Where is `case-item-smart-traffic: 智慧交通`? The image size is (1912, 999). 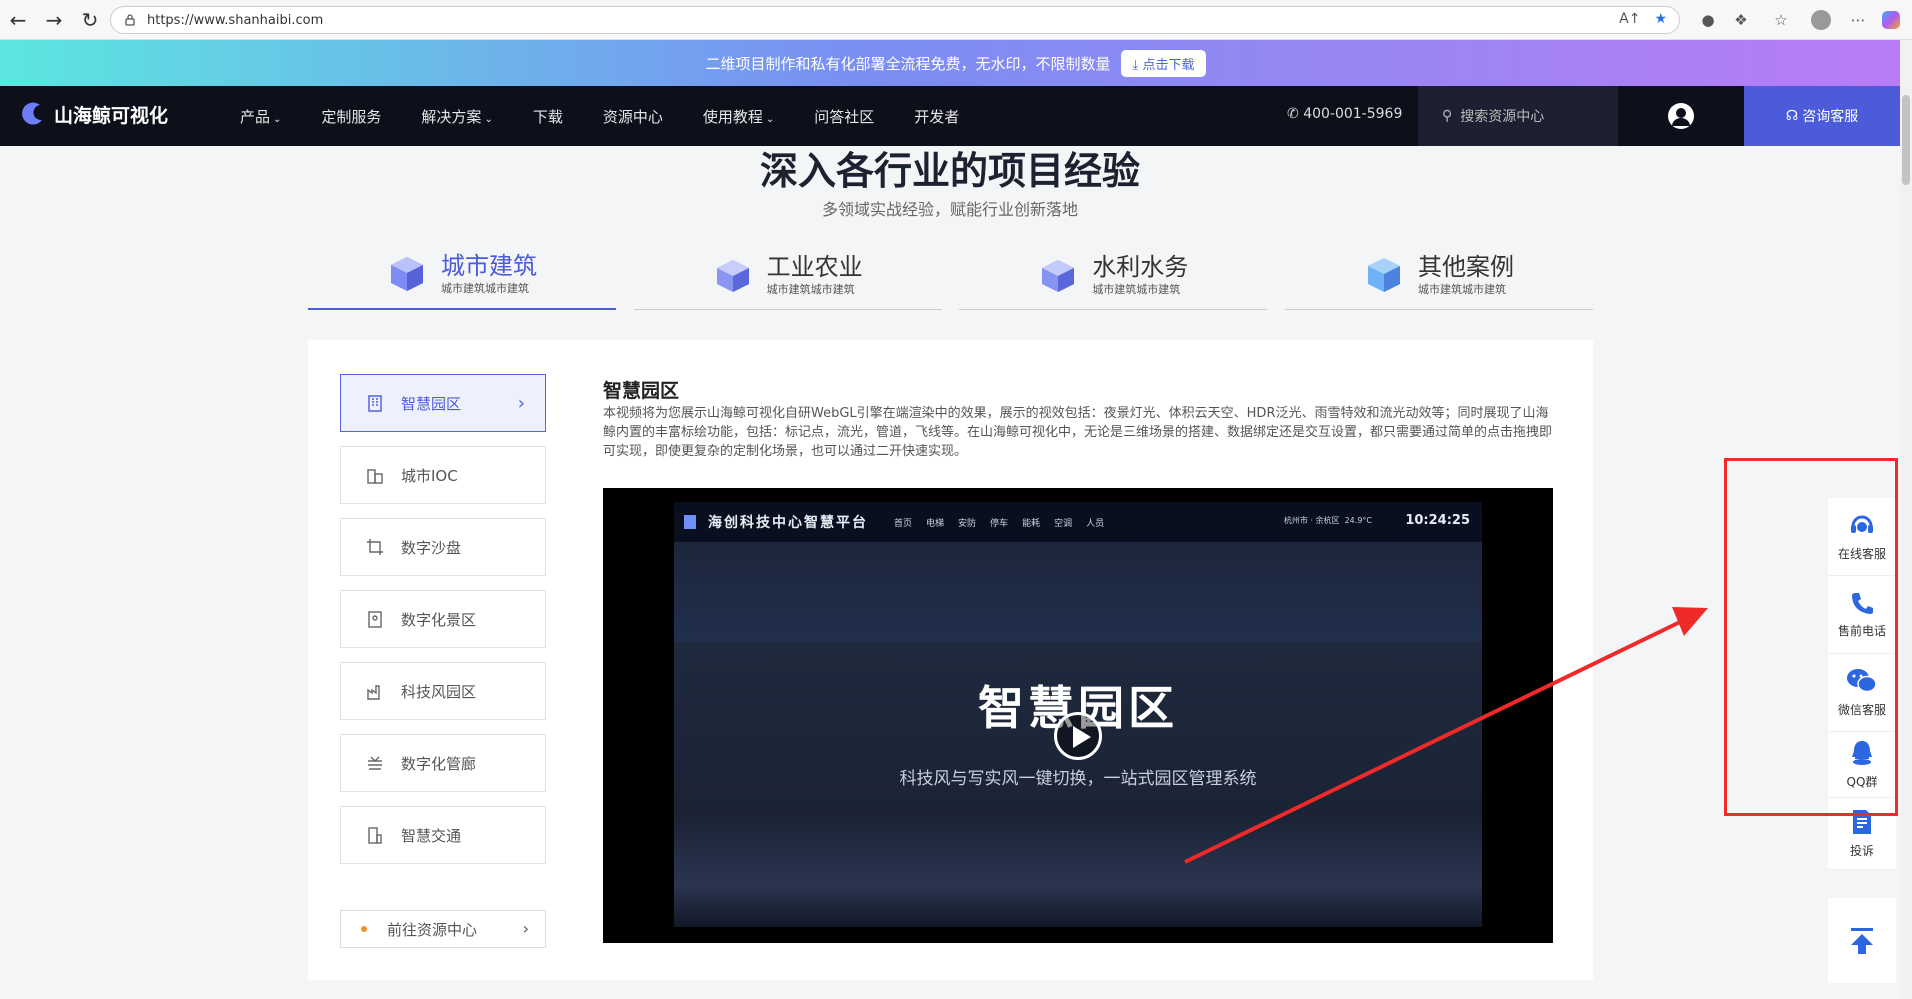
case-item-smart-traffic: 智慧交通 is located at coordinates (443, 835).